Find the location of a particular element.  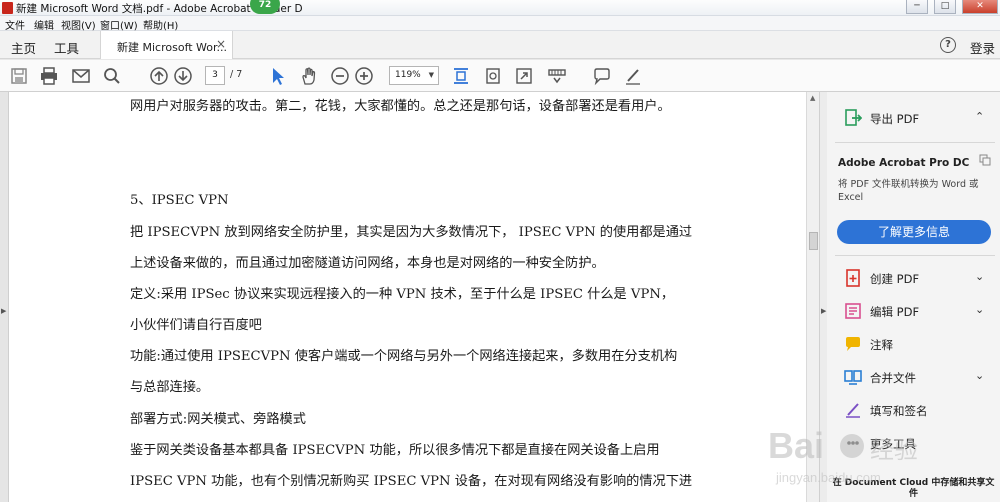

export-pdf-icon is located at coordinates (853, 118).